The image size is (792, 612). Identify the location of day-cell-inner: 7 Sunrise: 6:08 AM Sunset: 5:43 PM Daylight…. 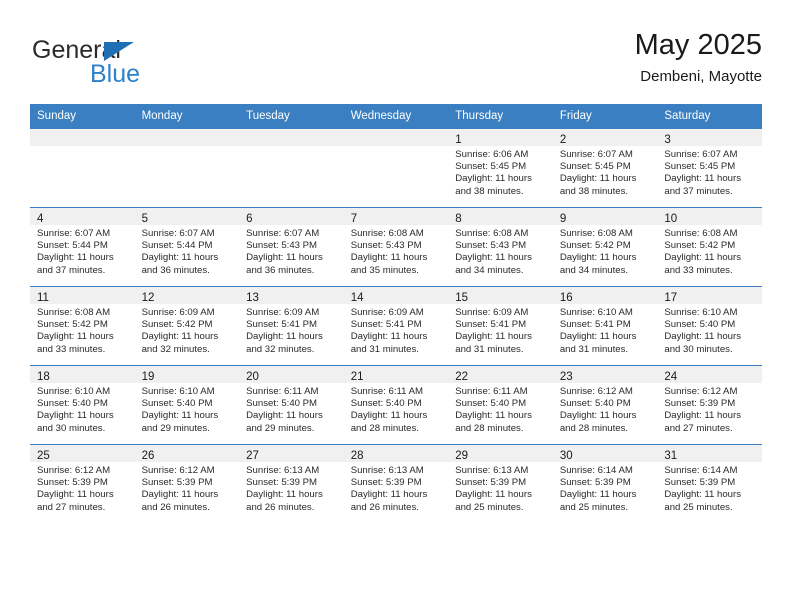
(396, 247).